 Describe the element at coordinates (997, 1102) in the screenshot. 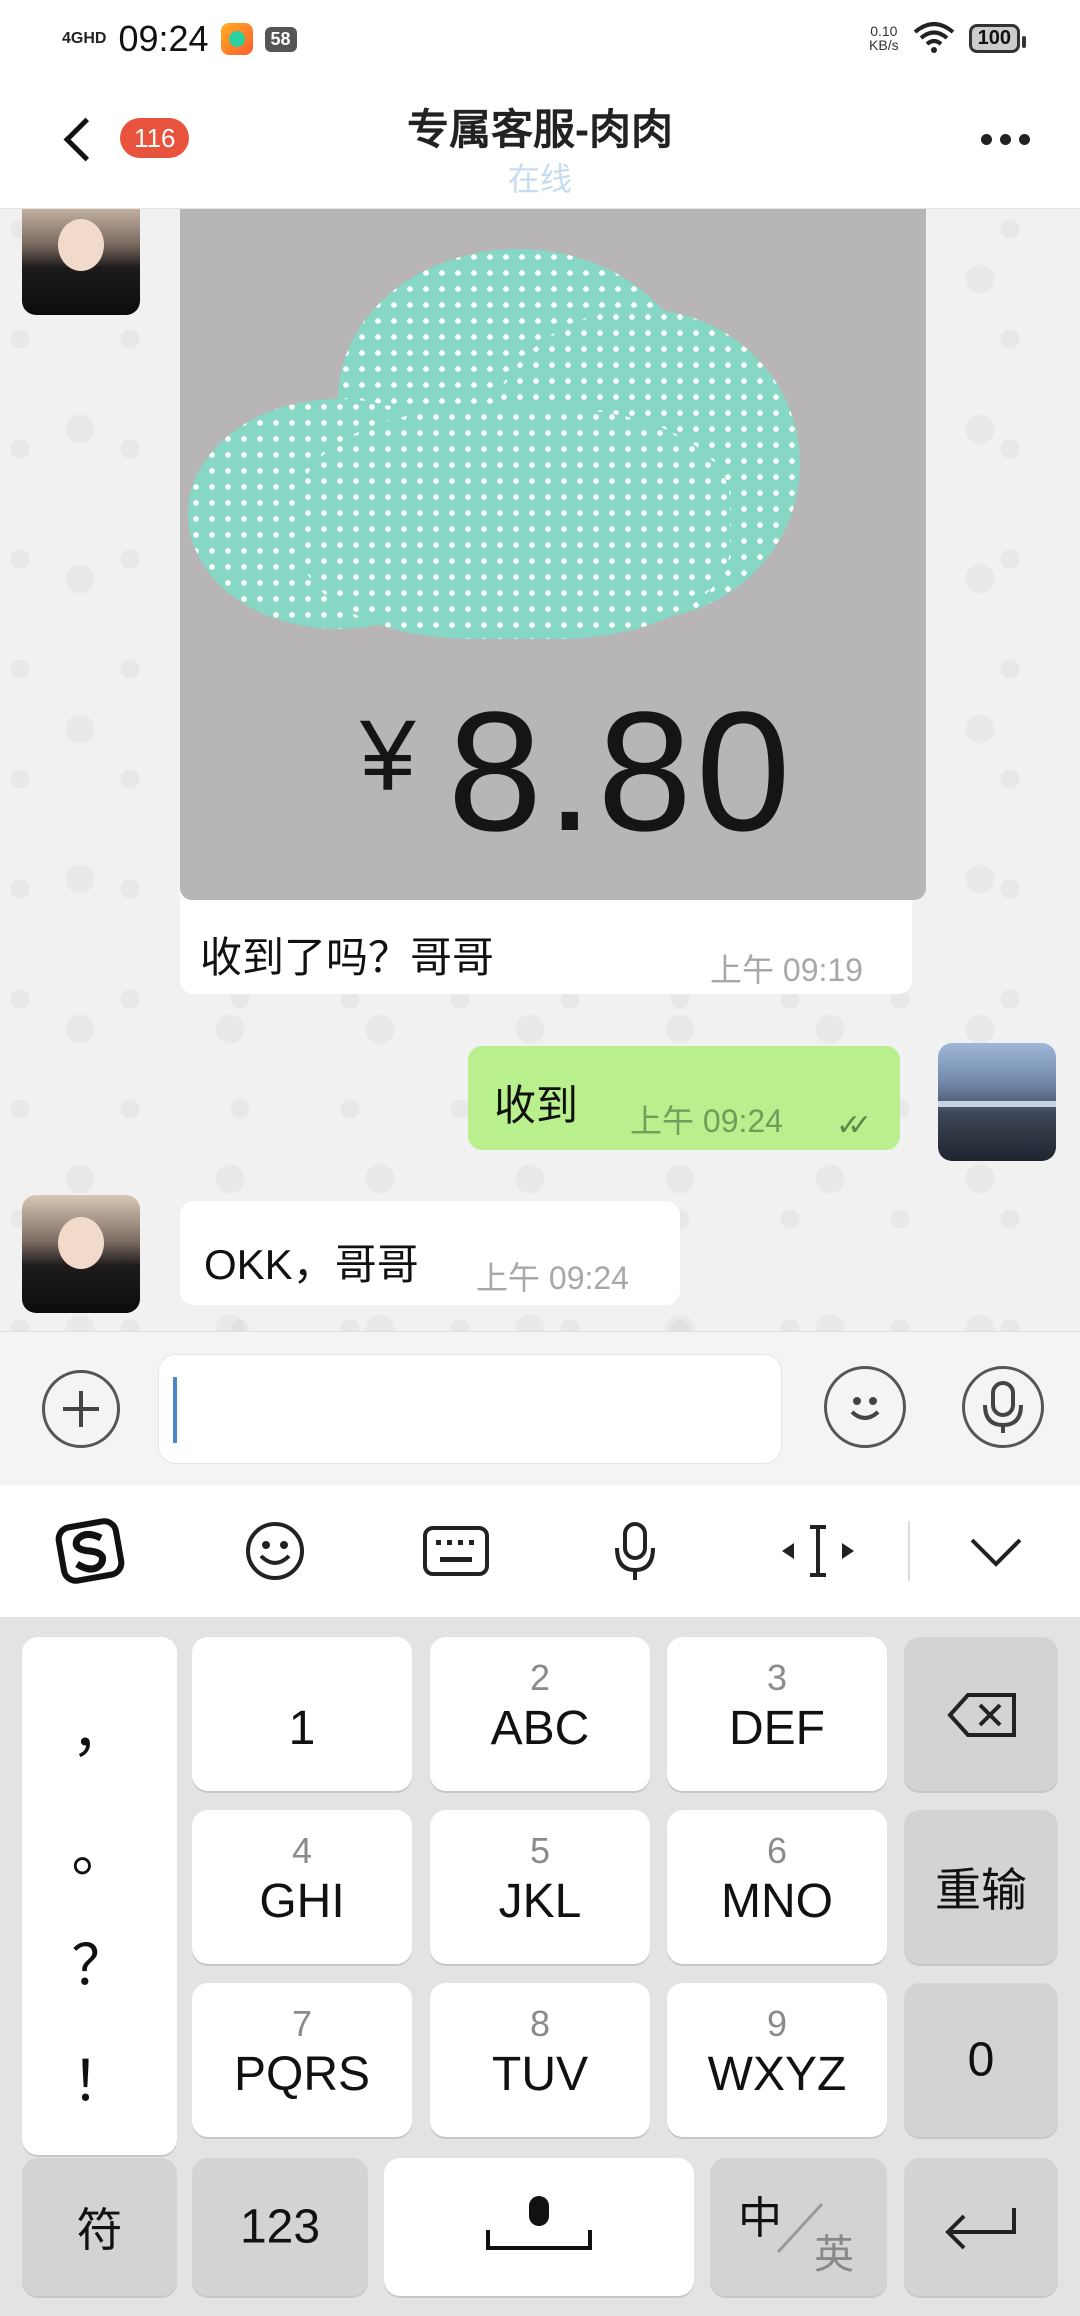

I see `my-avatar` at that location.